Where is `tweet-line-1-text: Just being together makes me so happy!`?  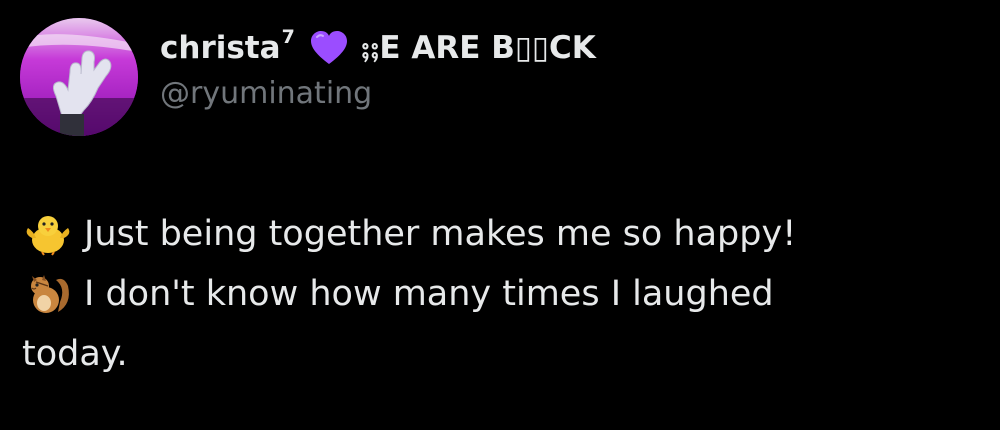 tweet-line-1-text: Just being together makes me so happy! is located at coordinates (440, 234).